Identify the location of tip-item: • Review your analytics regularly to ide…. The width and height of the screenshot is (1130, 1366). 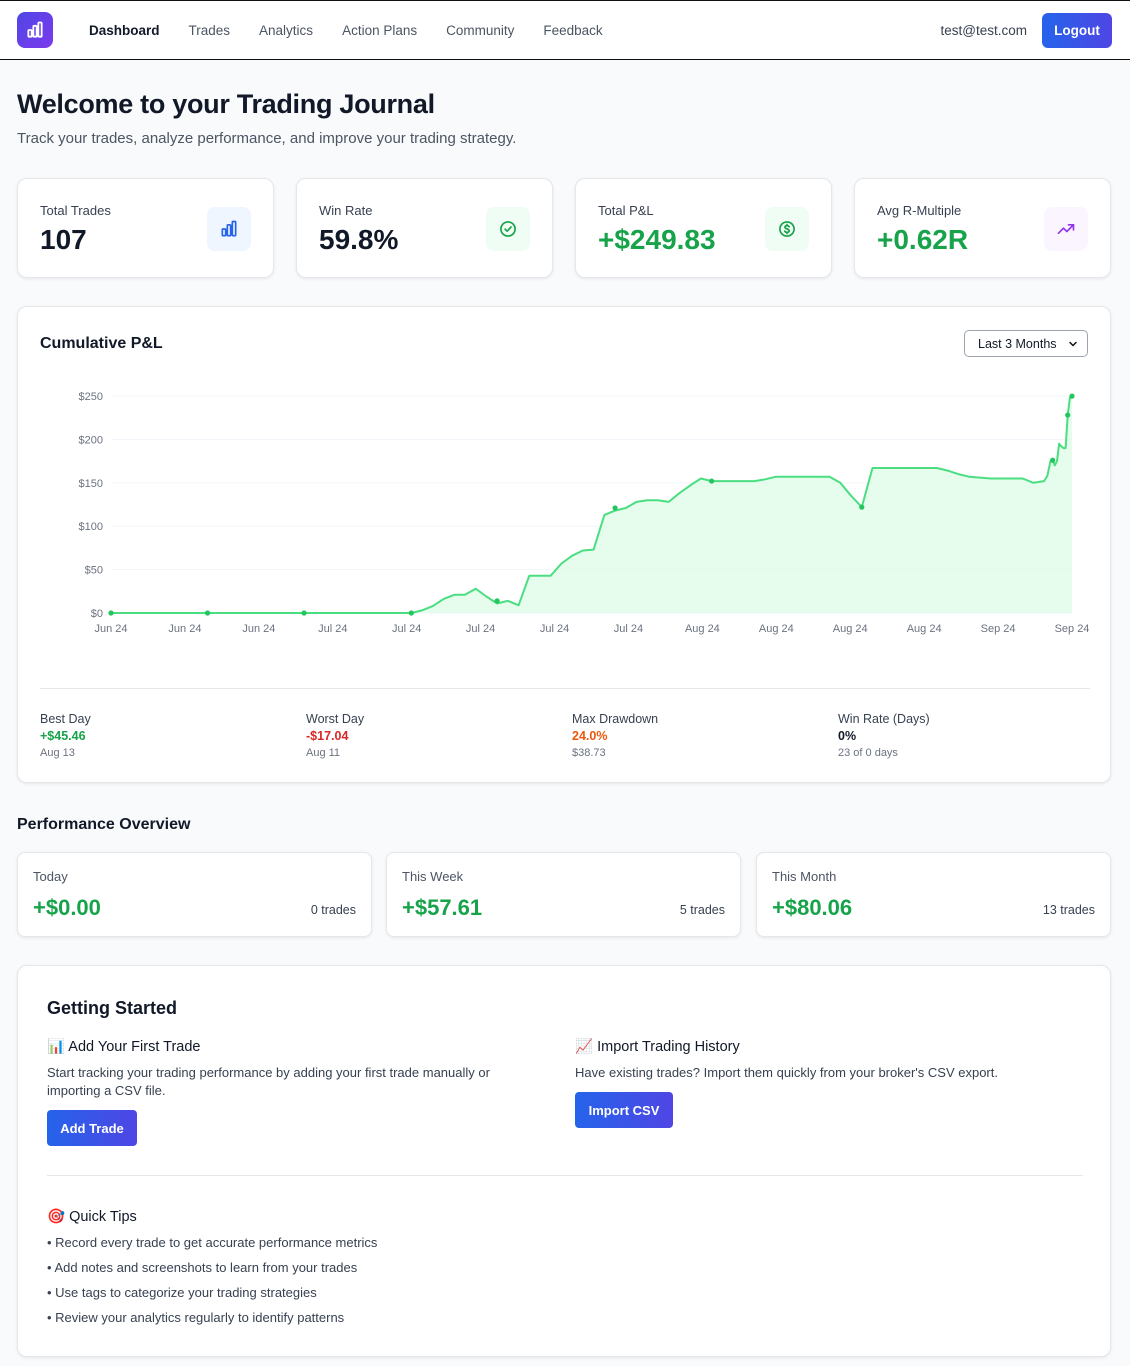
(196, 1317).